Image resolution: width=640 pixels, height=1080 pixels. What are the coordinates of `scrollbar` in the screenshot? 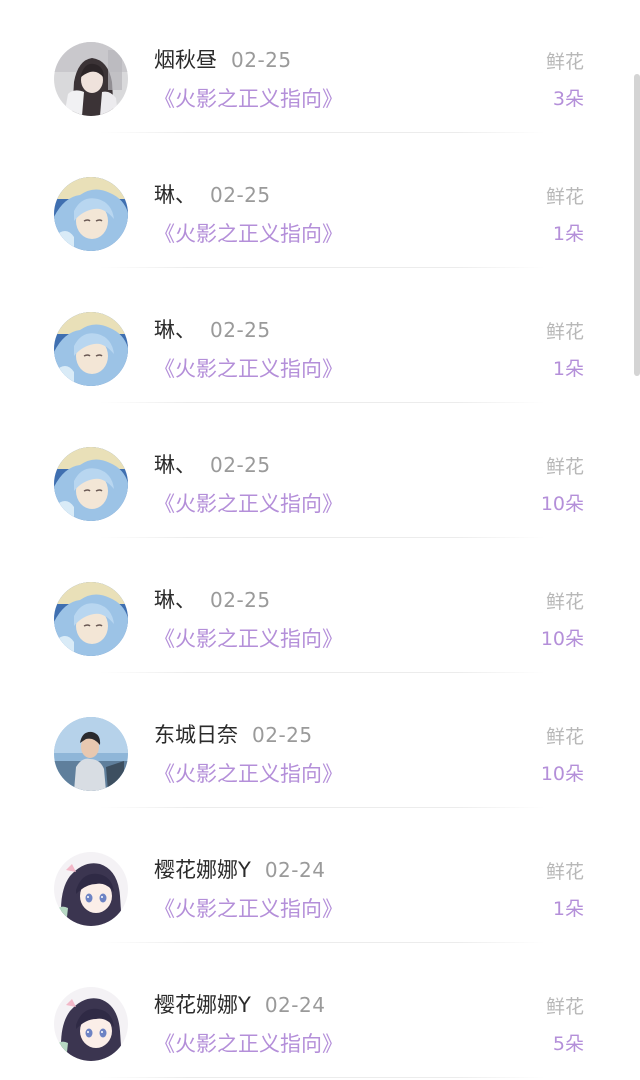 It's located at (637, 225).